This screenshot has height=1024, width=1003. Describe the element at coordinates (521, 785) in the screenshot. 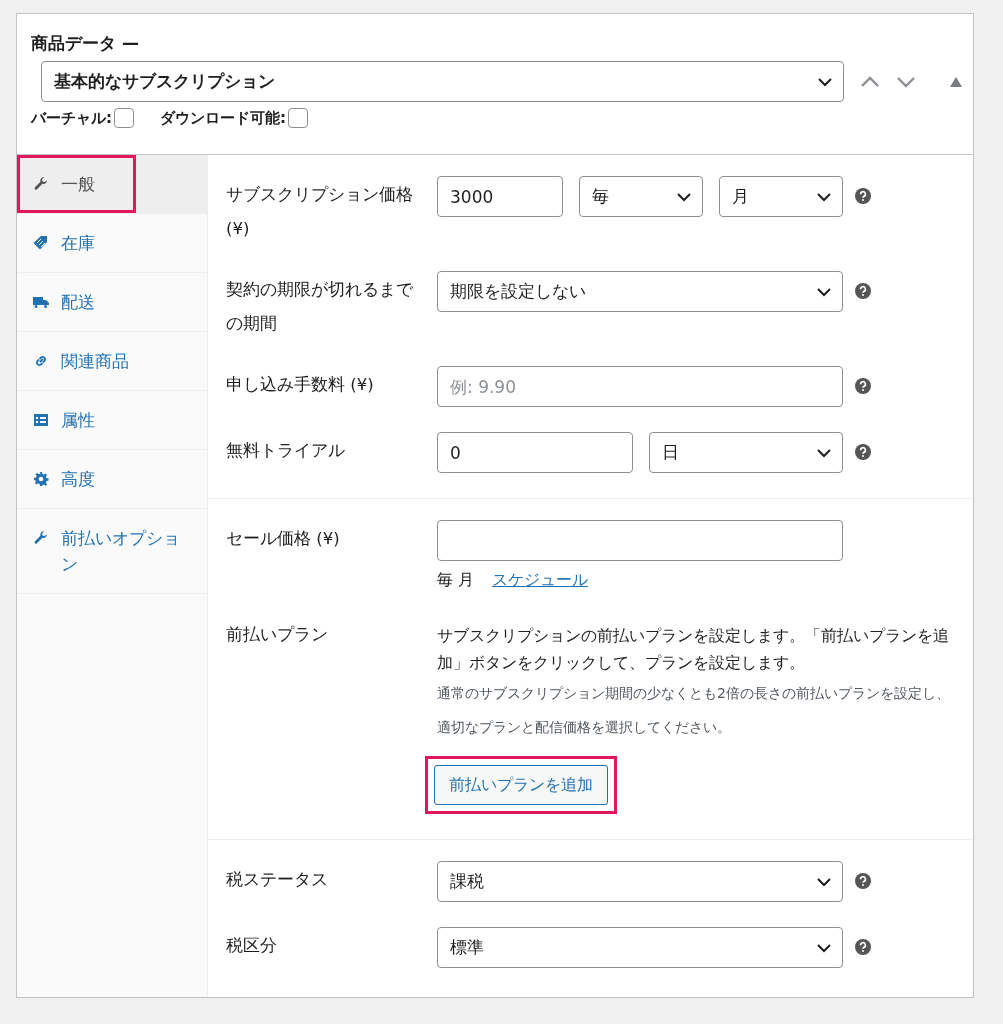

I see `add-prepay-plan-button: 前払いプランを追加` at that location.